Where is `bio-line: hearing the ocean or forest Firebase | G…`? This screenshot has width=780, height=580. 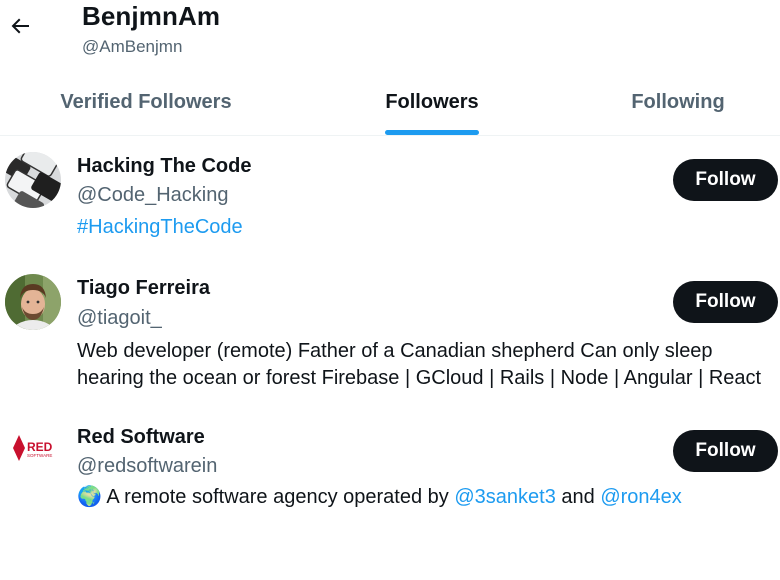 bio-line: hearing the ocean or forest Firebase | G… is located at coordinates (419, 378).